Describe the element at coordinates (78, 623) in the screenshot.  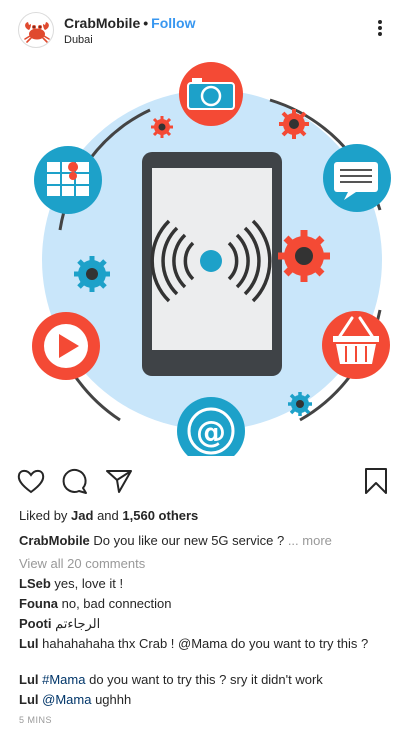
I see `comment-text: الرجاءتم` at that location.